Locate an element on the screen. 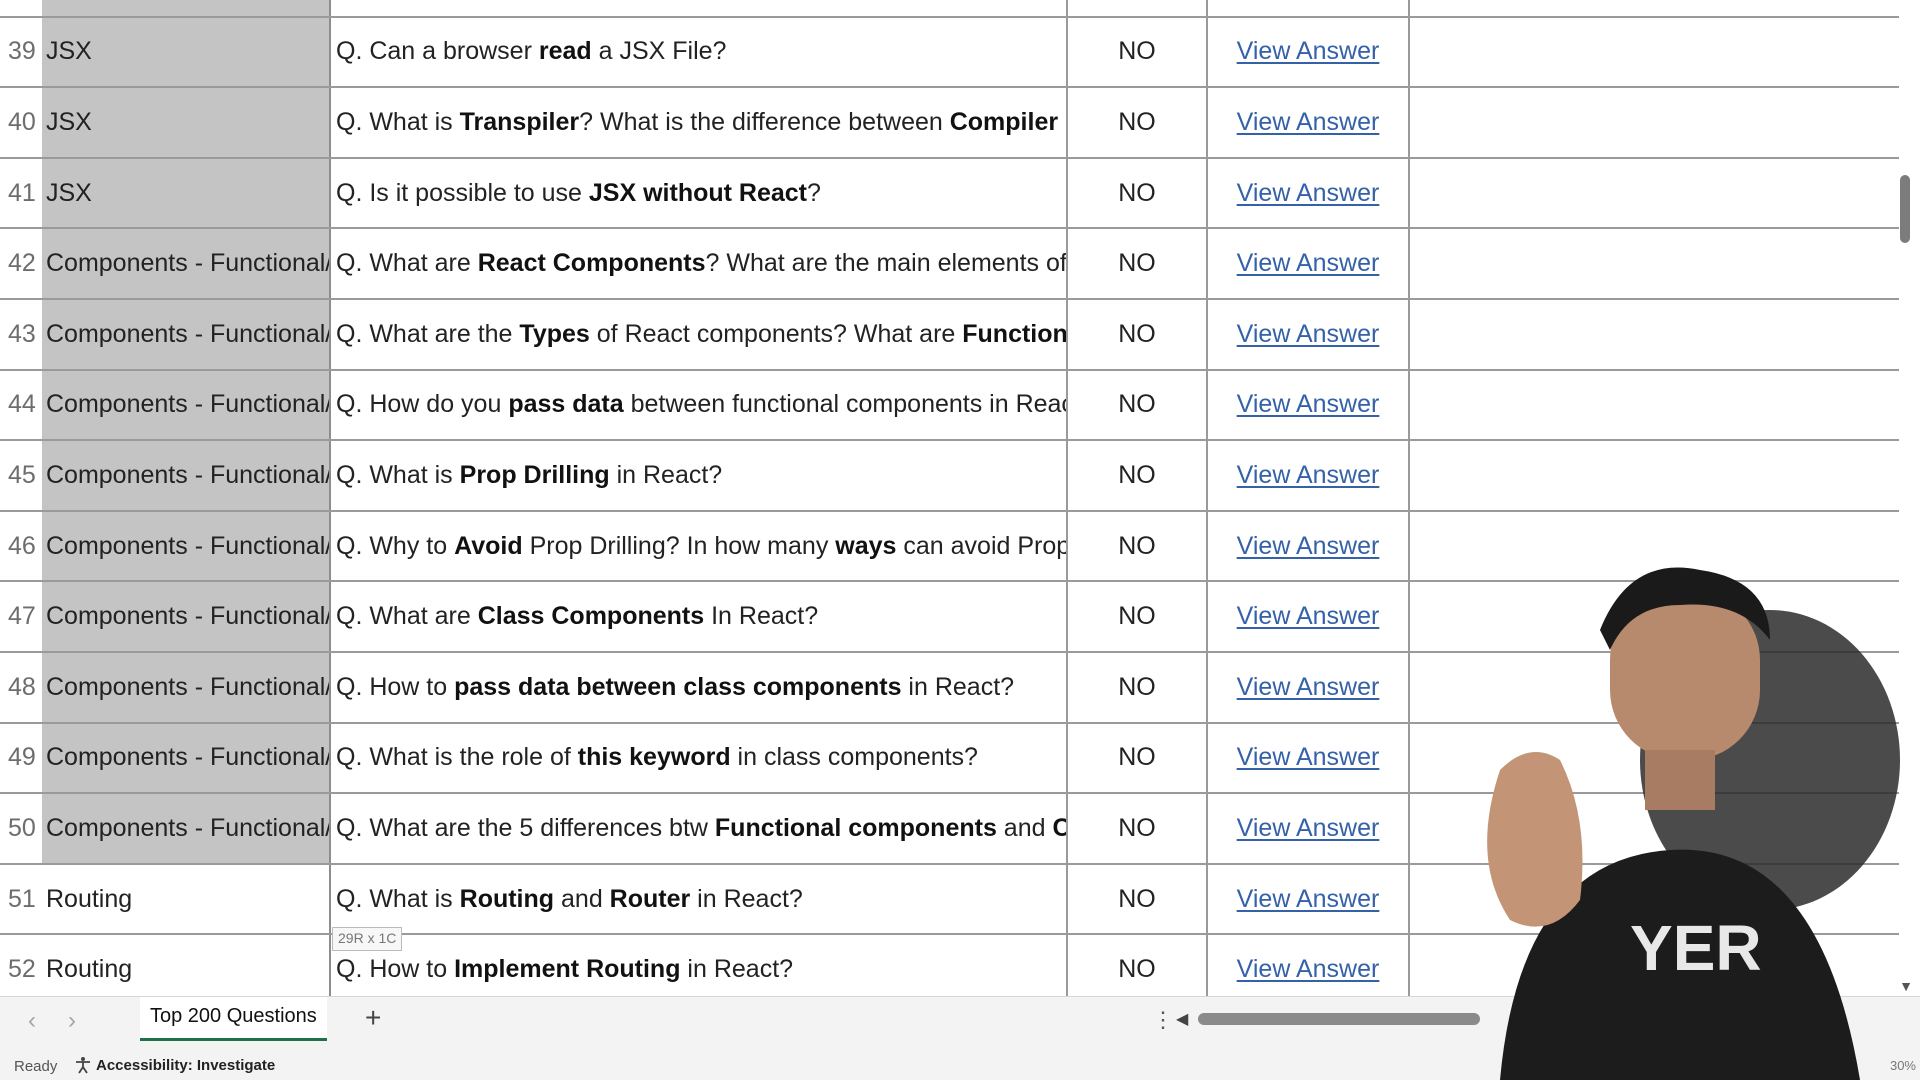 Image resolution: width=1920 pixels, height=1080 pixels. question-cell: Q. Can a browser read a JSX File? is located at coordinates (699, 52).